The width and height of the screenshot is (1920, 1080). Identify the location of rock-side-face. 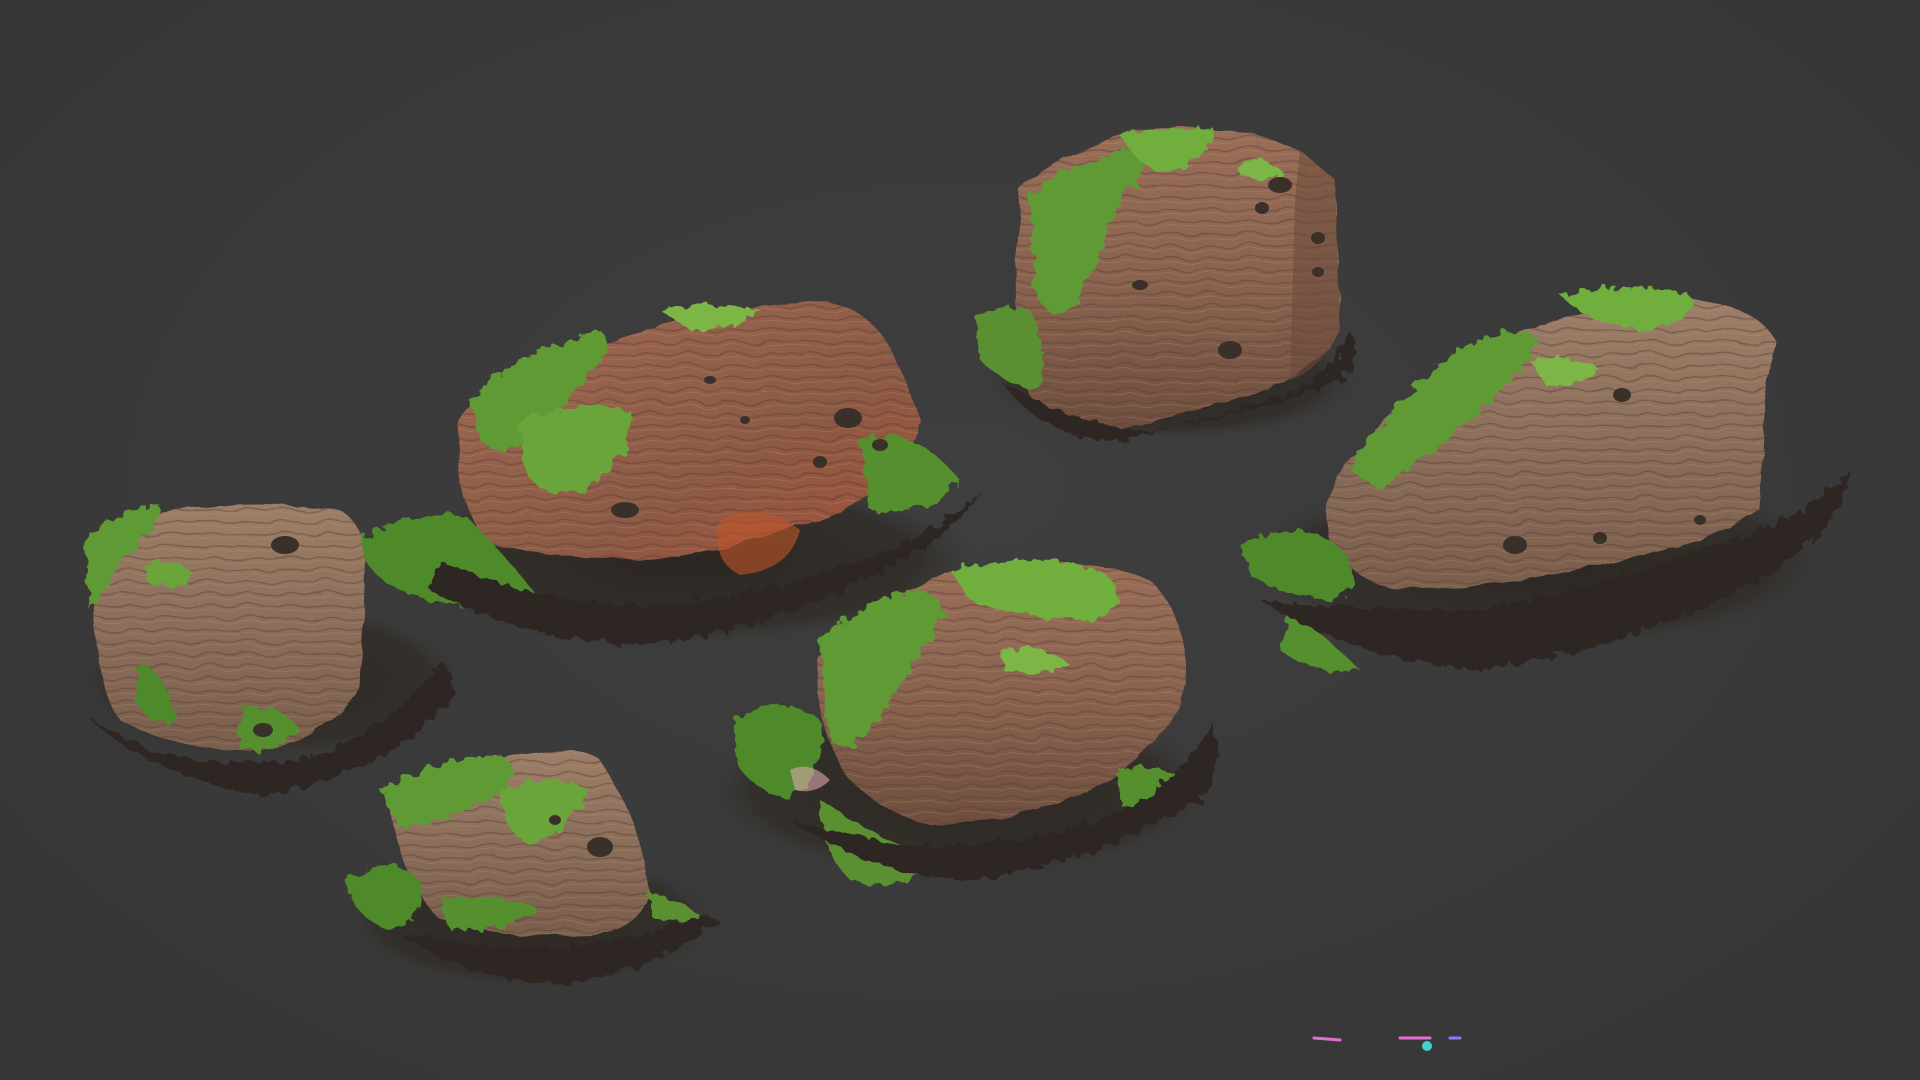
(1315, 265).